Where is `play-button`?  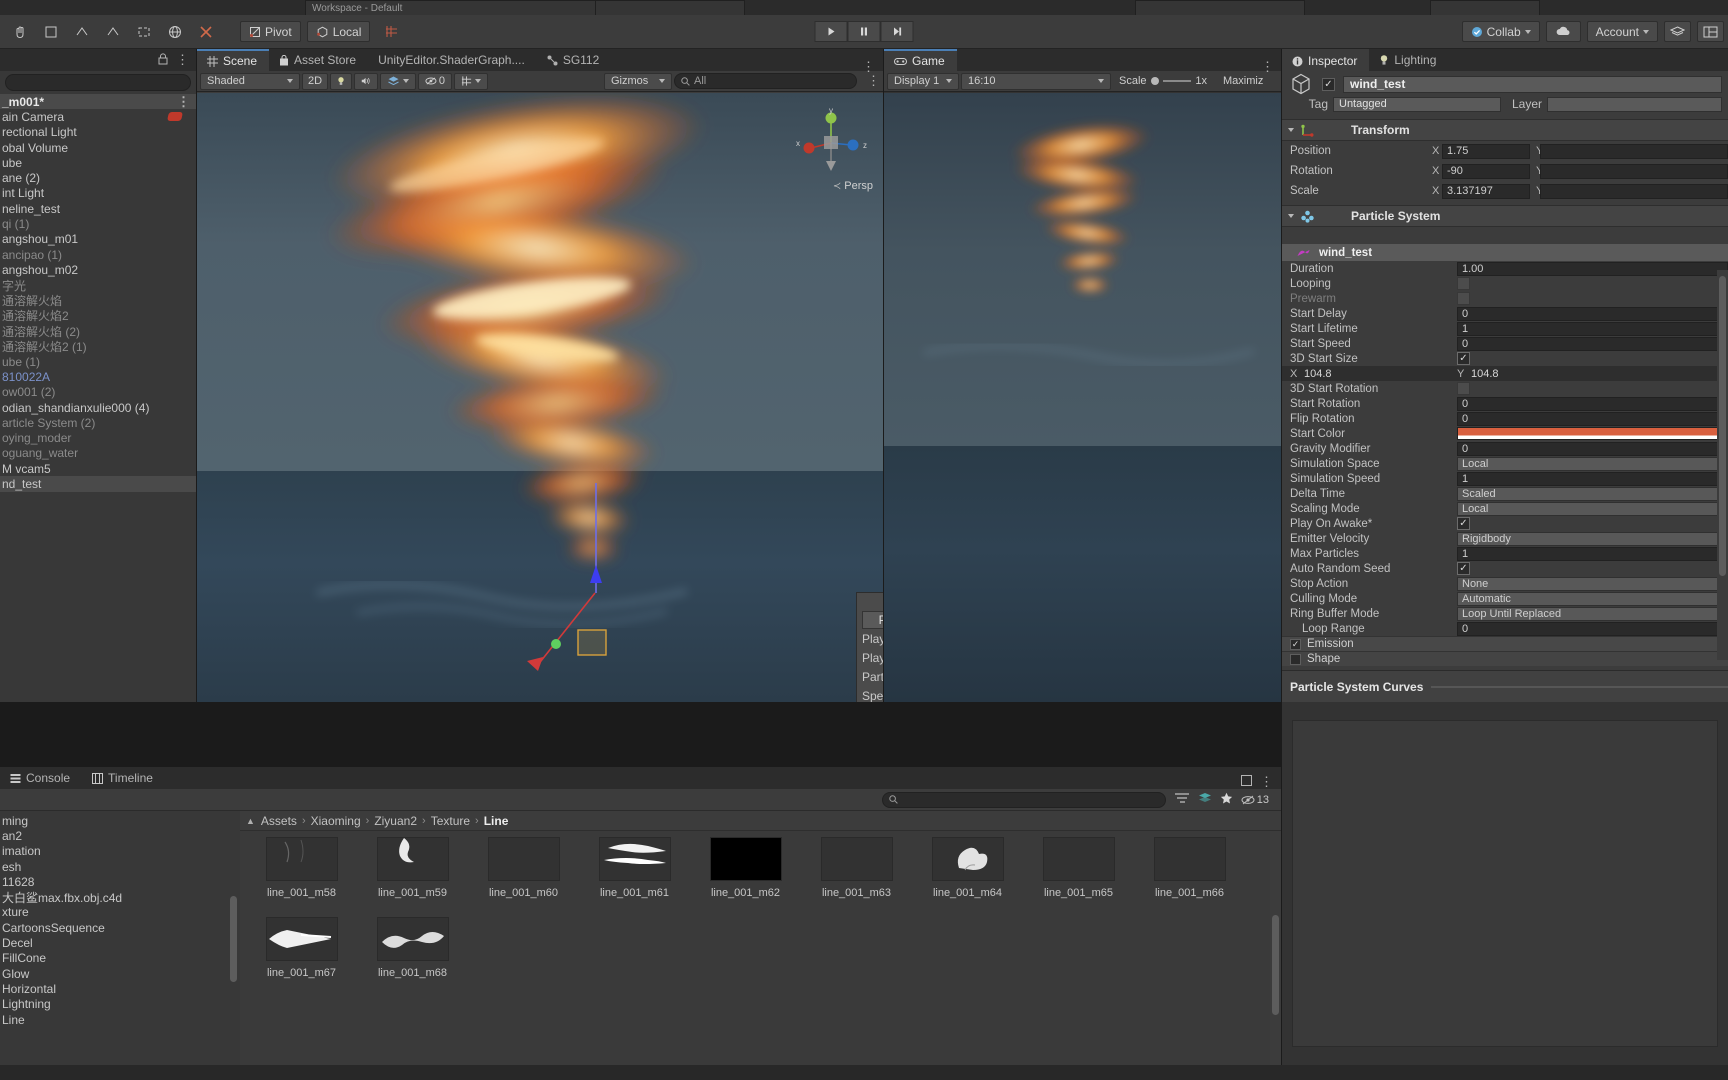 play-button is located at coordinates (831, 31).